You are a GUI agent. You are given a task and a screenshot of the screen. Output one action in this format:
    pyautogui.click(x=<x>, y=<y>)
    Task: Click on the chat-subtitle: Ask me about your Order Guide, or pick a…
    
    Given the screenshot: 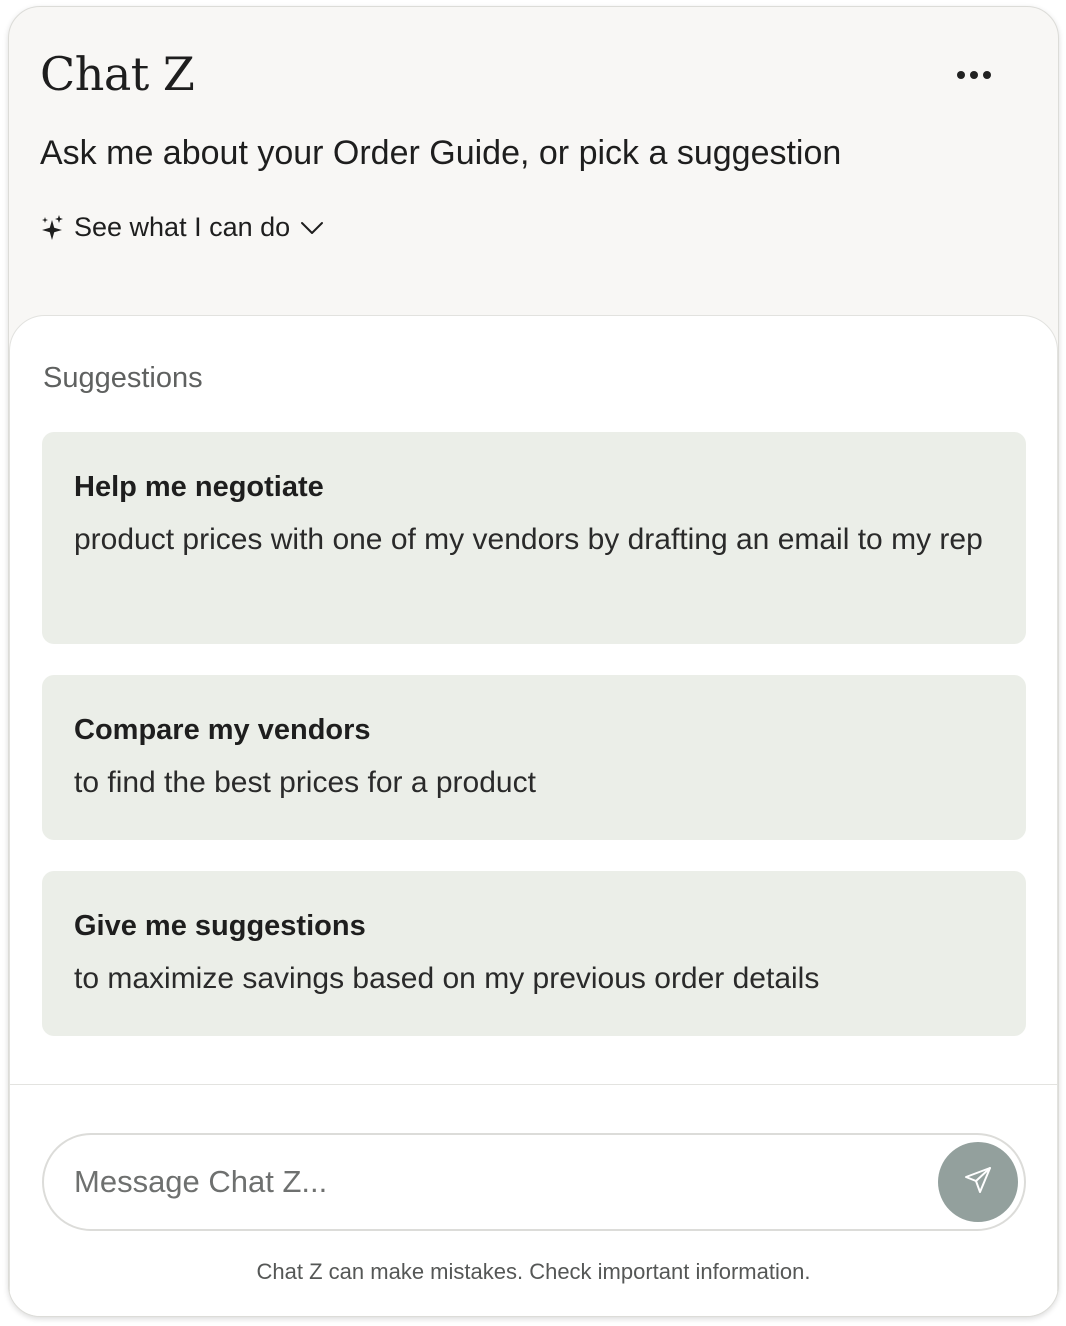 What is the action you would take?
    pyautogui.click(x=441, y=153)
    